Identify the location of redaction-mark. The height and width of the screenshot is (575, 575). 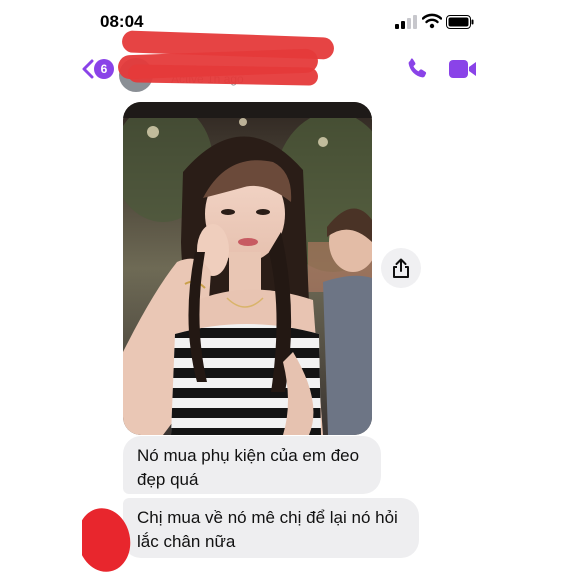
(223, 75).